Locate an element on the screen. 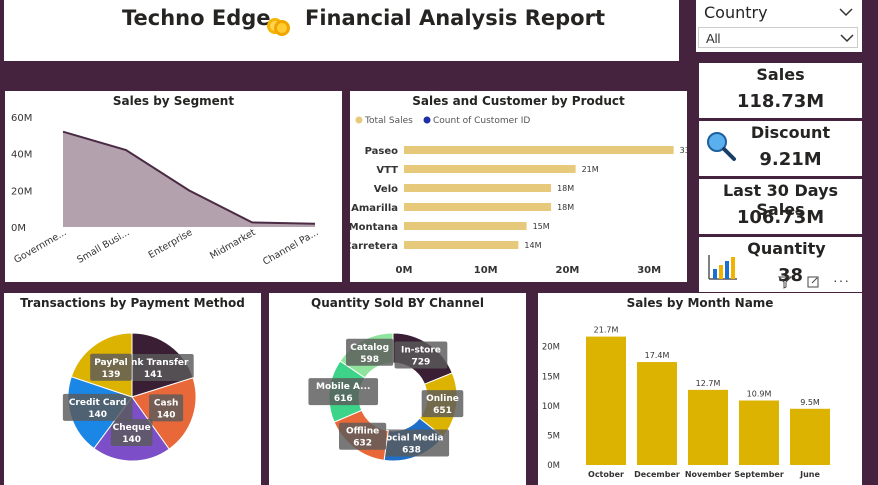 This screenshot has height=485, width=878. y-tick-label: 10M is located at coordinates (551, 407).